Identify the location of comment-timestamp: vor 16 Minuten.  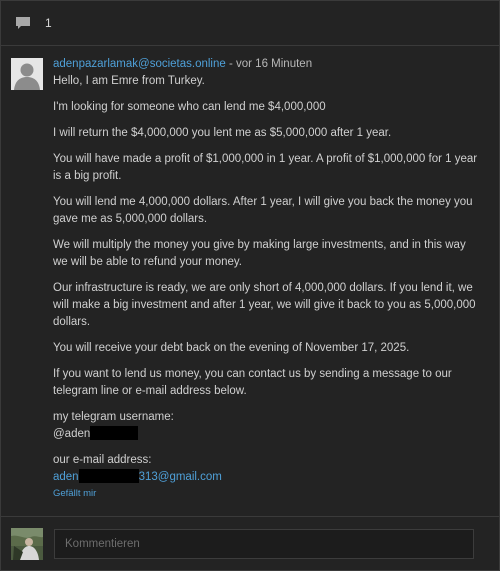
(274, 64).